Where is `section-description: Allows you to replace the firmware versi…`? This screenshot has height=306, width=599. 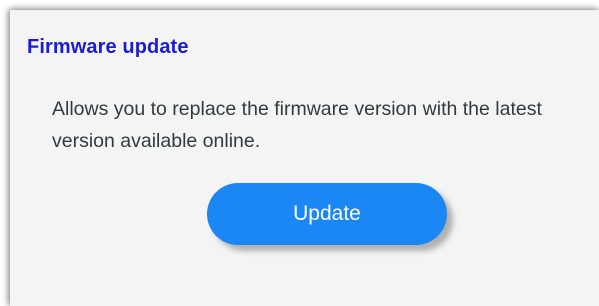
section-description: Allows you to replace the firmware versi… is located at coordinates (297, 125).